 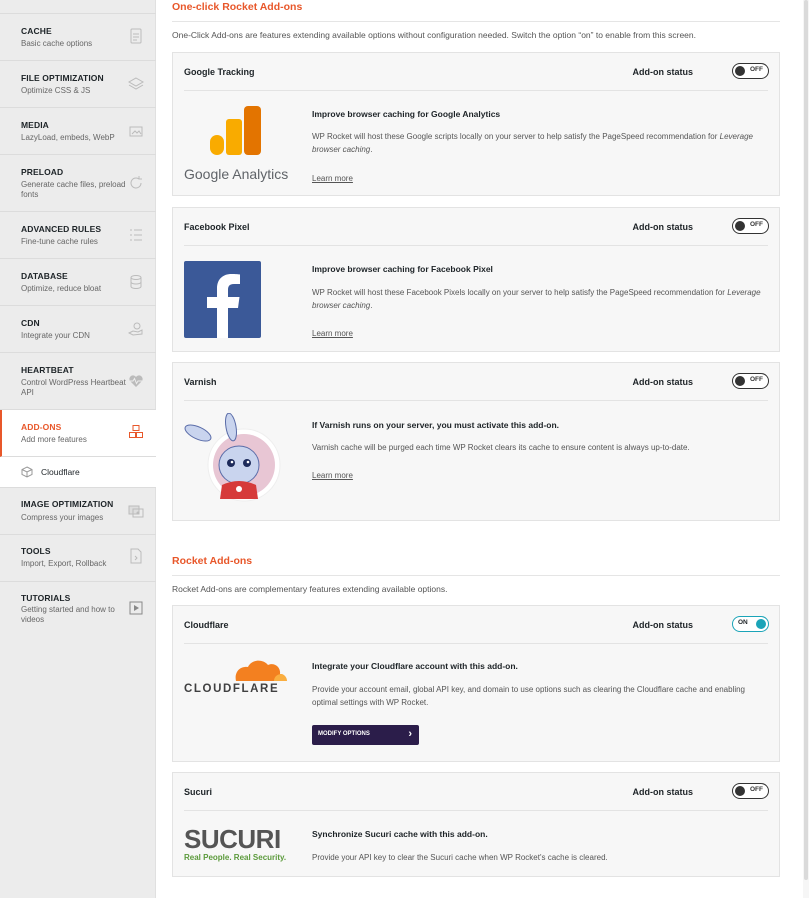 What do you see at coordinates (78, 433) in the screenshot?
I see `sidebar-item-add-ons: ADD-ONS Add more features` at bounding box center [78, 433].